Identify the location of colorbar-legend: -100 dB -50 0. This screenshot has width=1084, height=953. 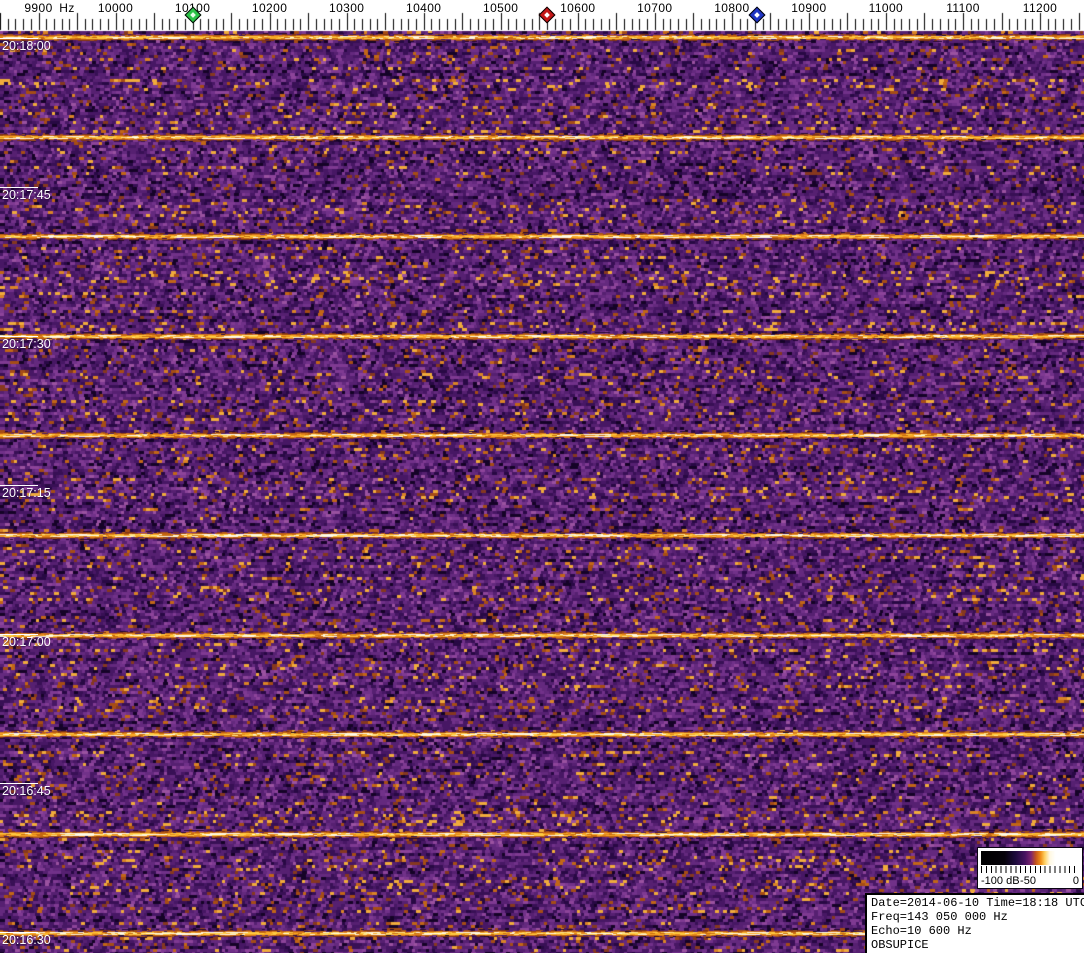
(1030, 868).